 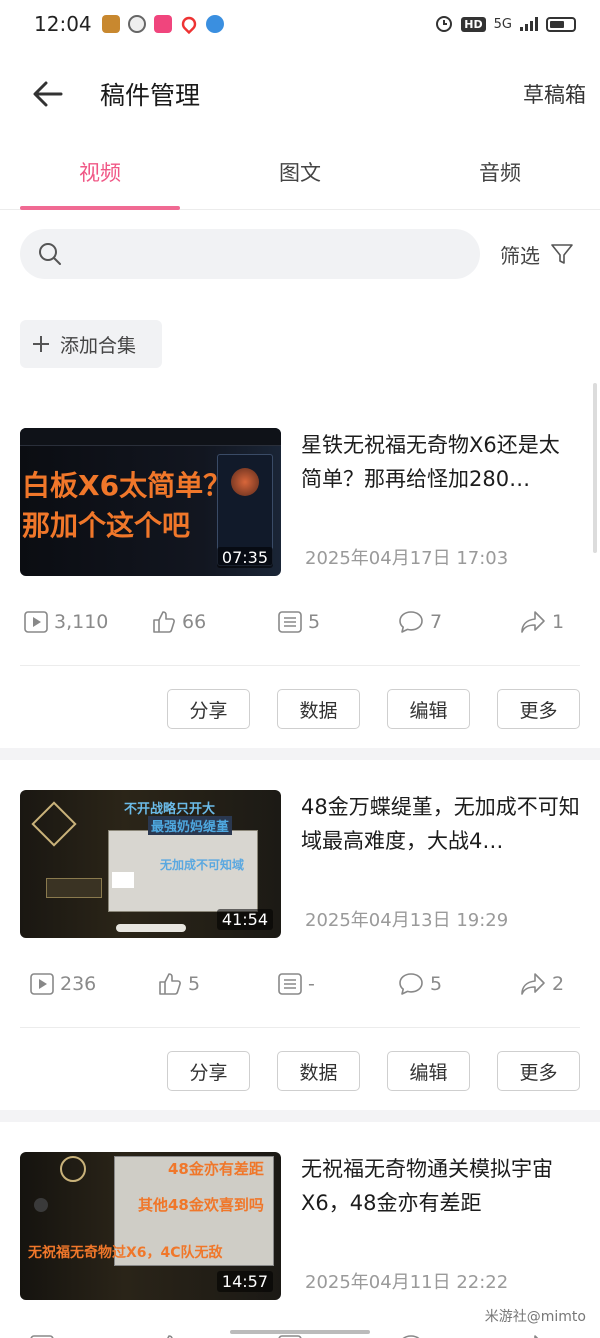 I want to click on plus-icon, so click(x=41, y=344).